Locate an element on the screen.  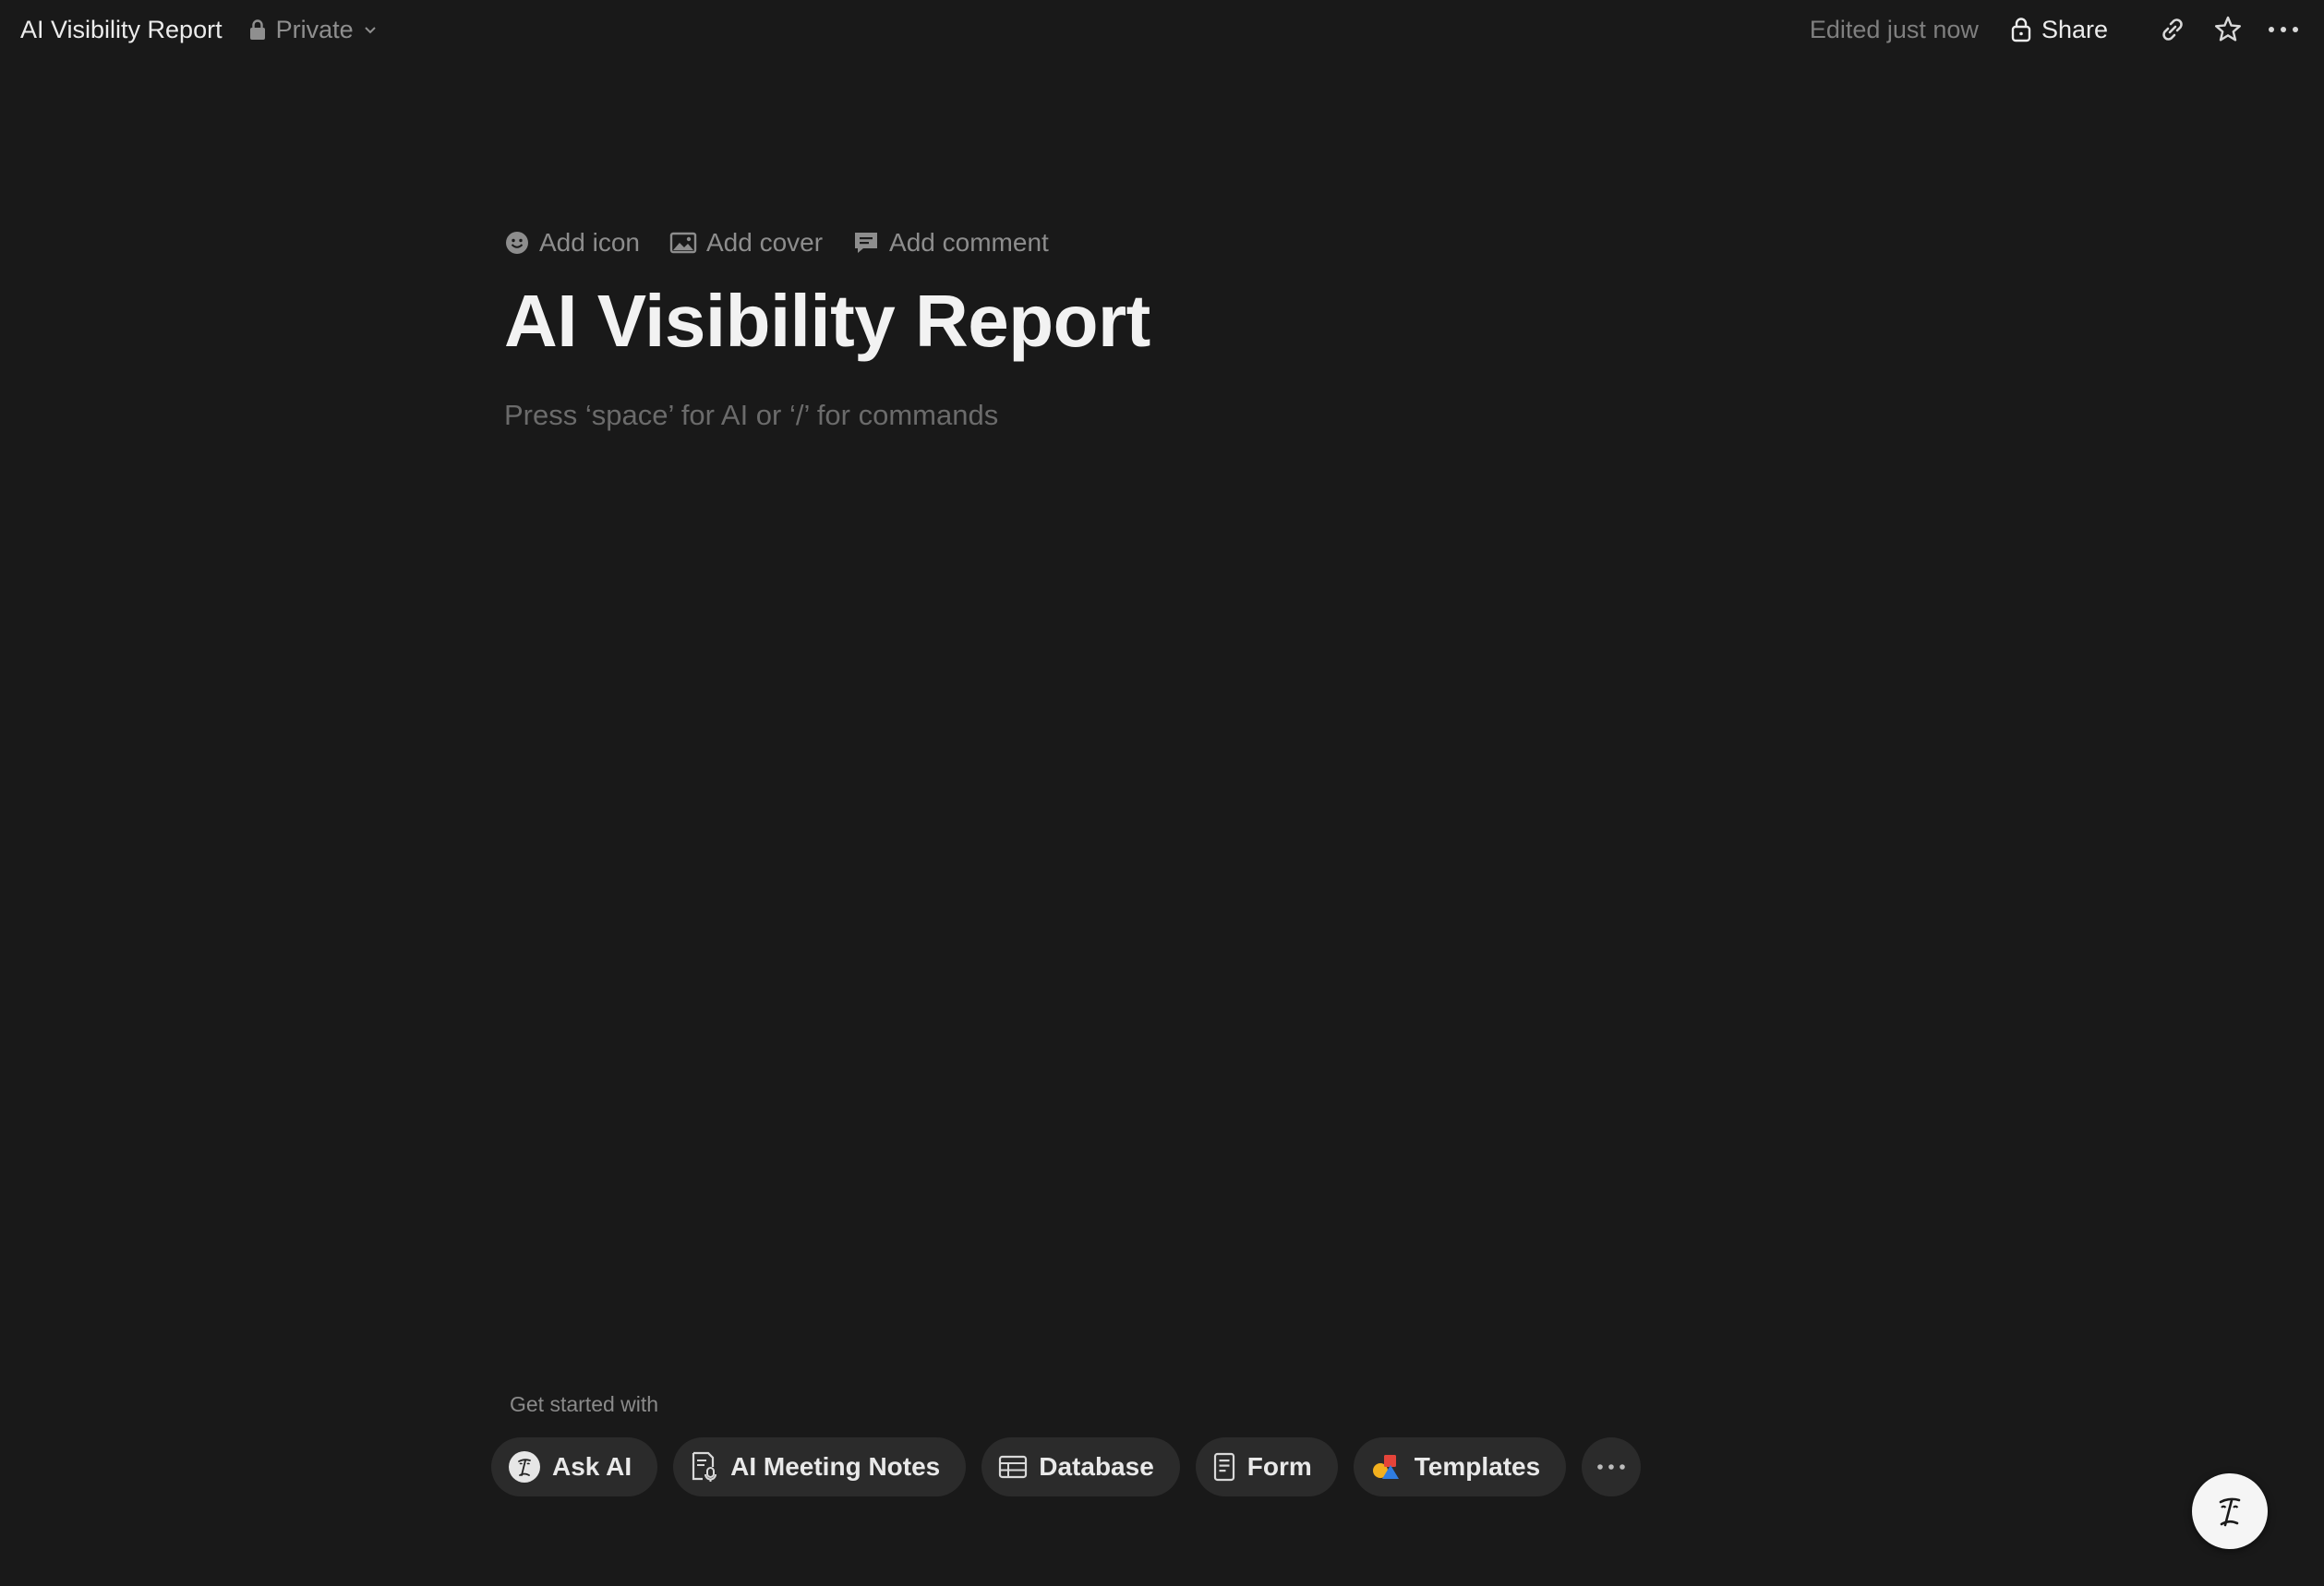
form-button: Form is located at coordinates (1266, 1466).